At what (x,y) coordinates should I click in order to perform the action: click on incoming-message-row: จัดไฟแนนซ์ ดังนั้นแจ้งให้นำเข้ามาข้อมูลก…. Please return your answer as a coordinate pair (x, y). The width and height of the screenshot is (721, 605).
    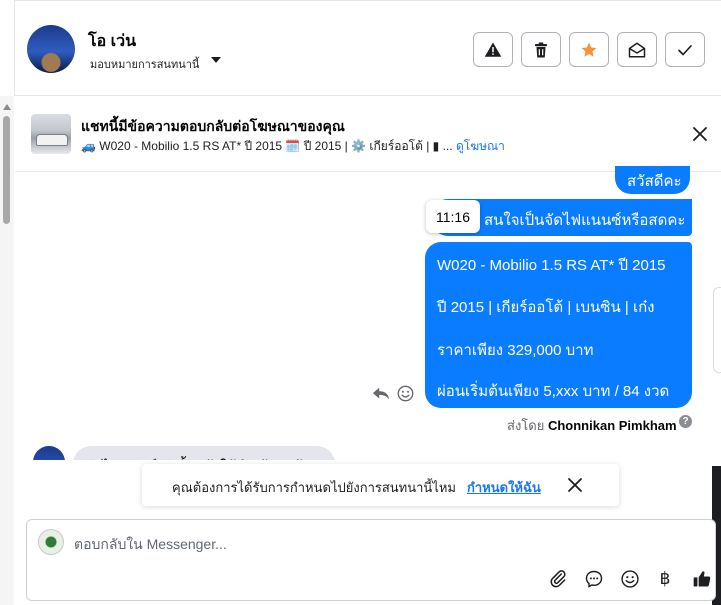
    Looking at the image, I should click on (365, 450).